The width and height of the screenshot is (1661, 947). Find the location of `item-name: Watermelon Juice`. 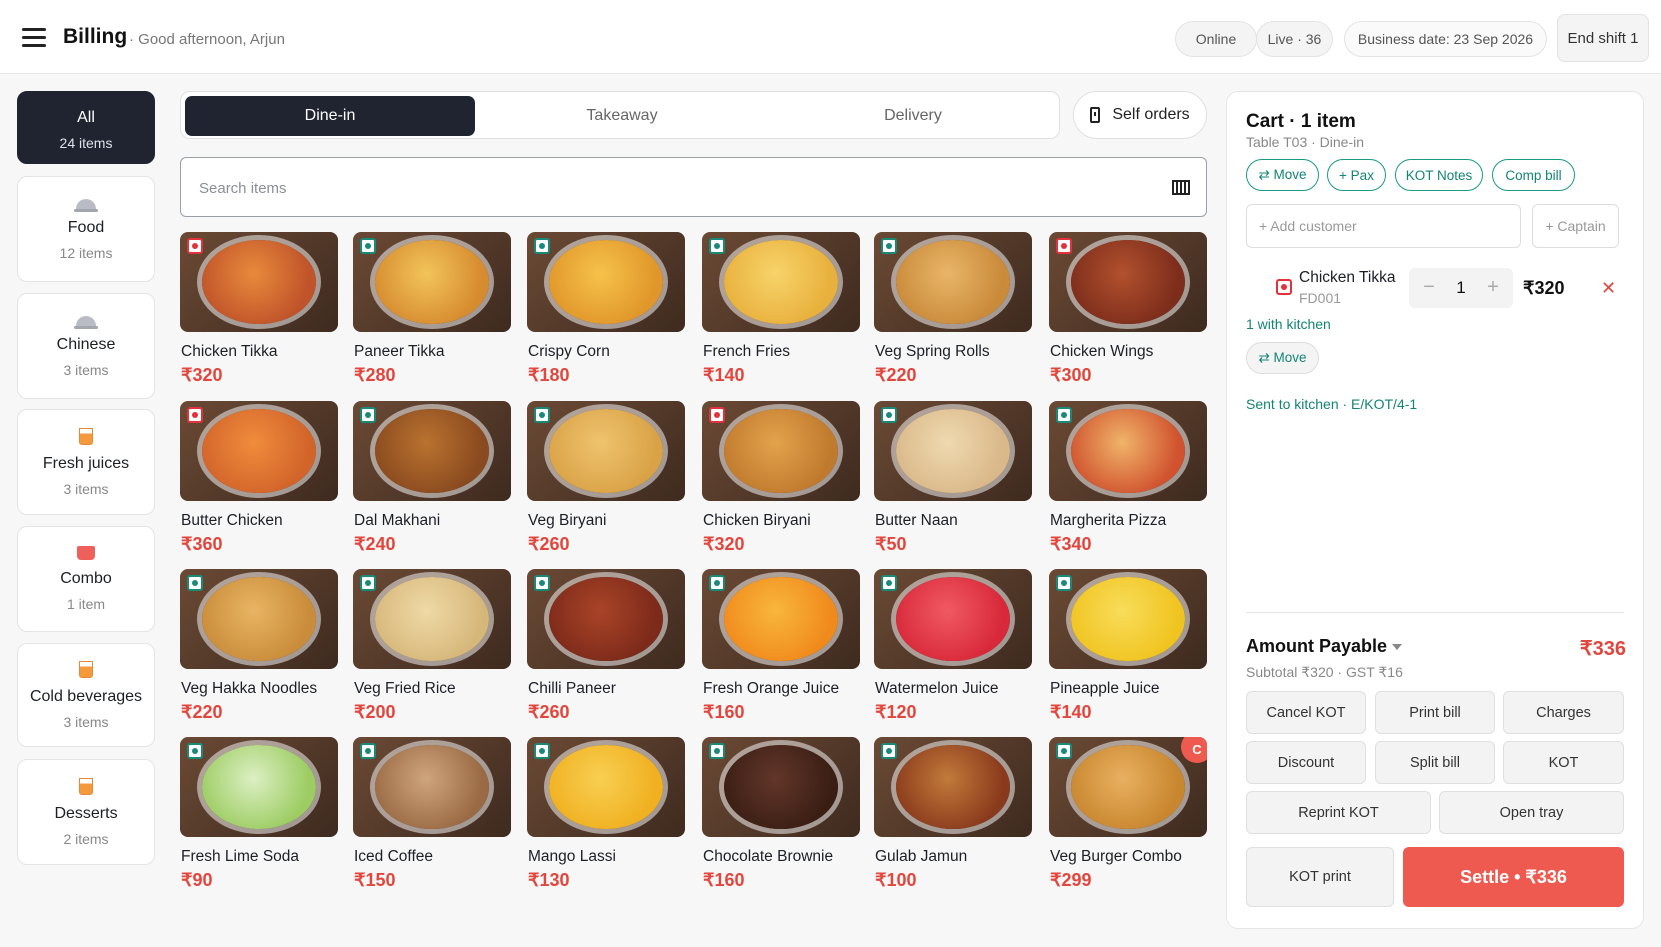

item-name: Watermelon Juice is located at coordinates (937, 688).